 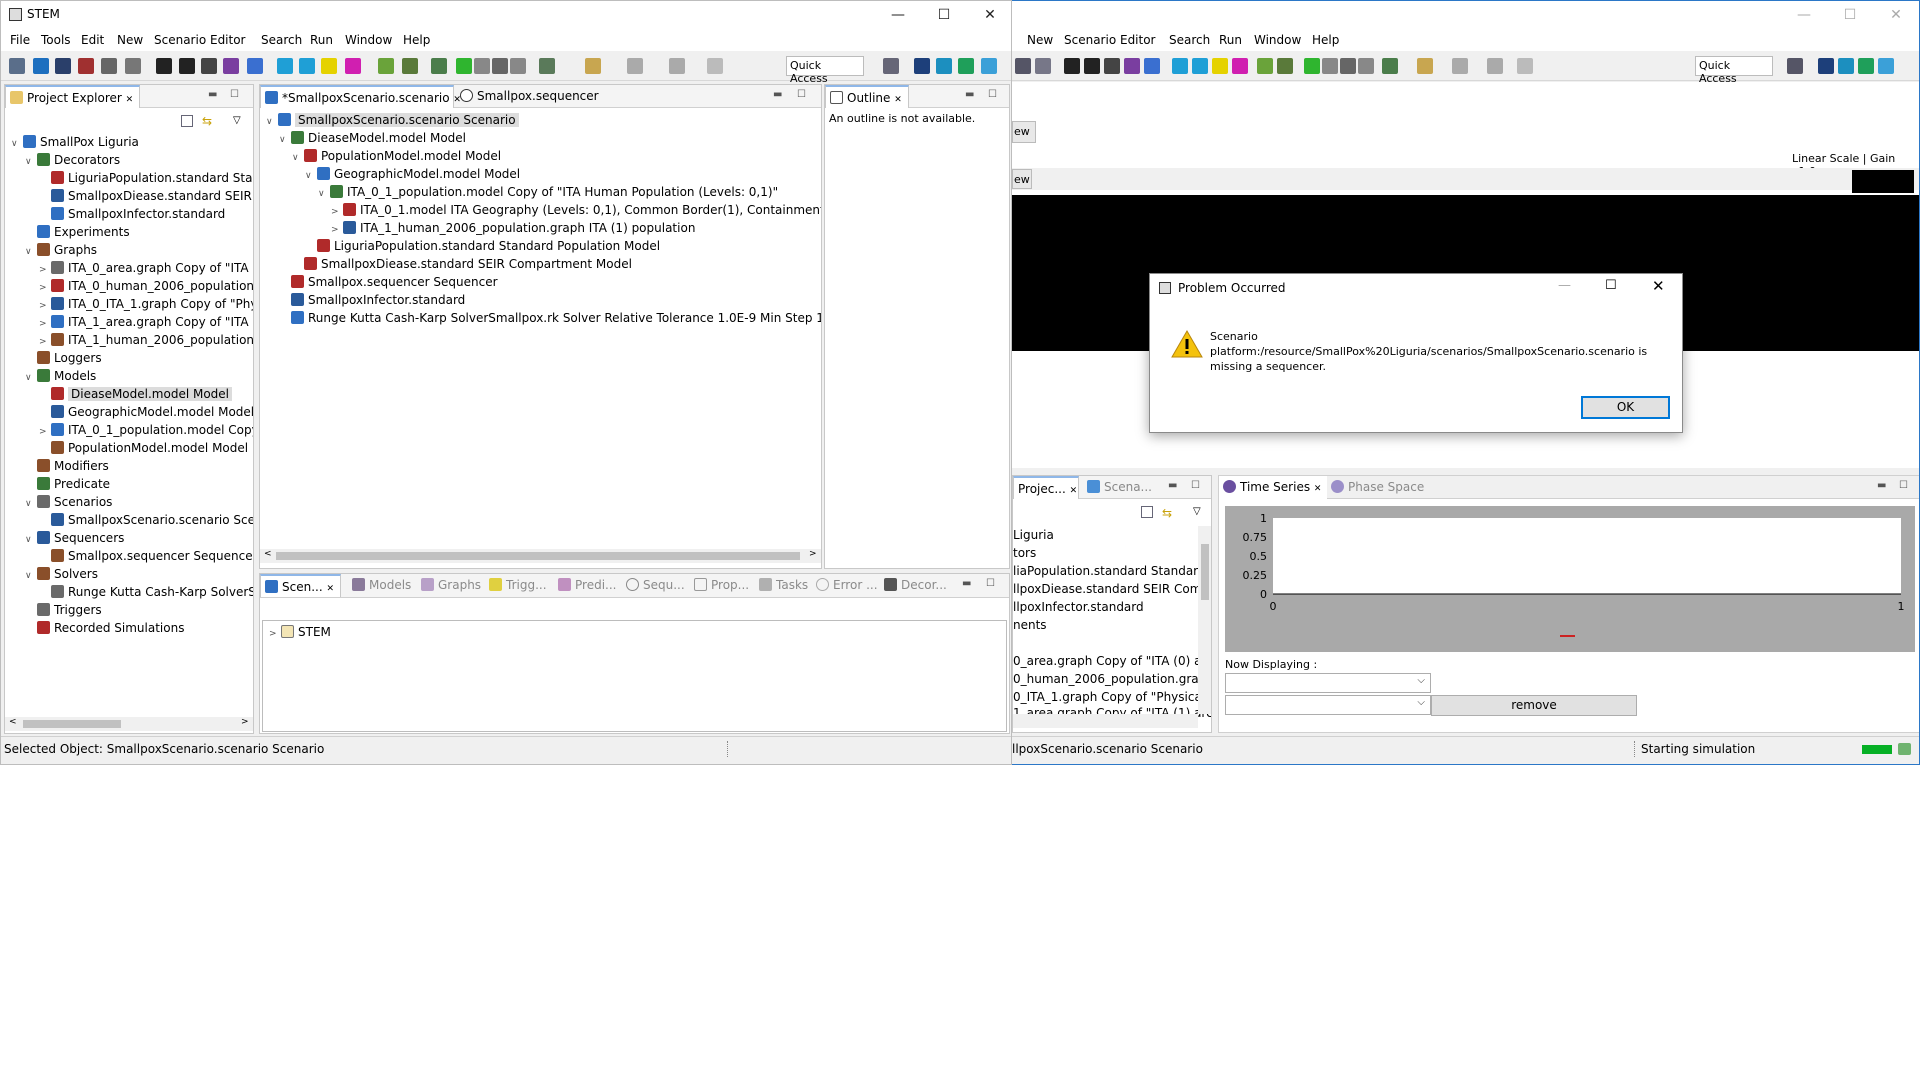 What do you see at coordinates (1040, 40) in the screenshot?
I see `menu-new: New` at bounding box center [1040, 40].